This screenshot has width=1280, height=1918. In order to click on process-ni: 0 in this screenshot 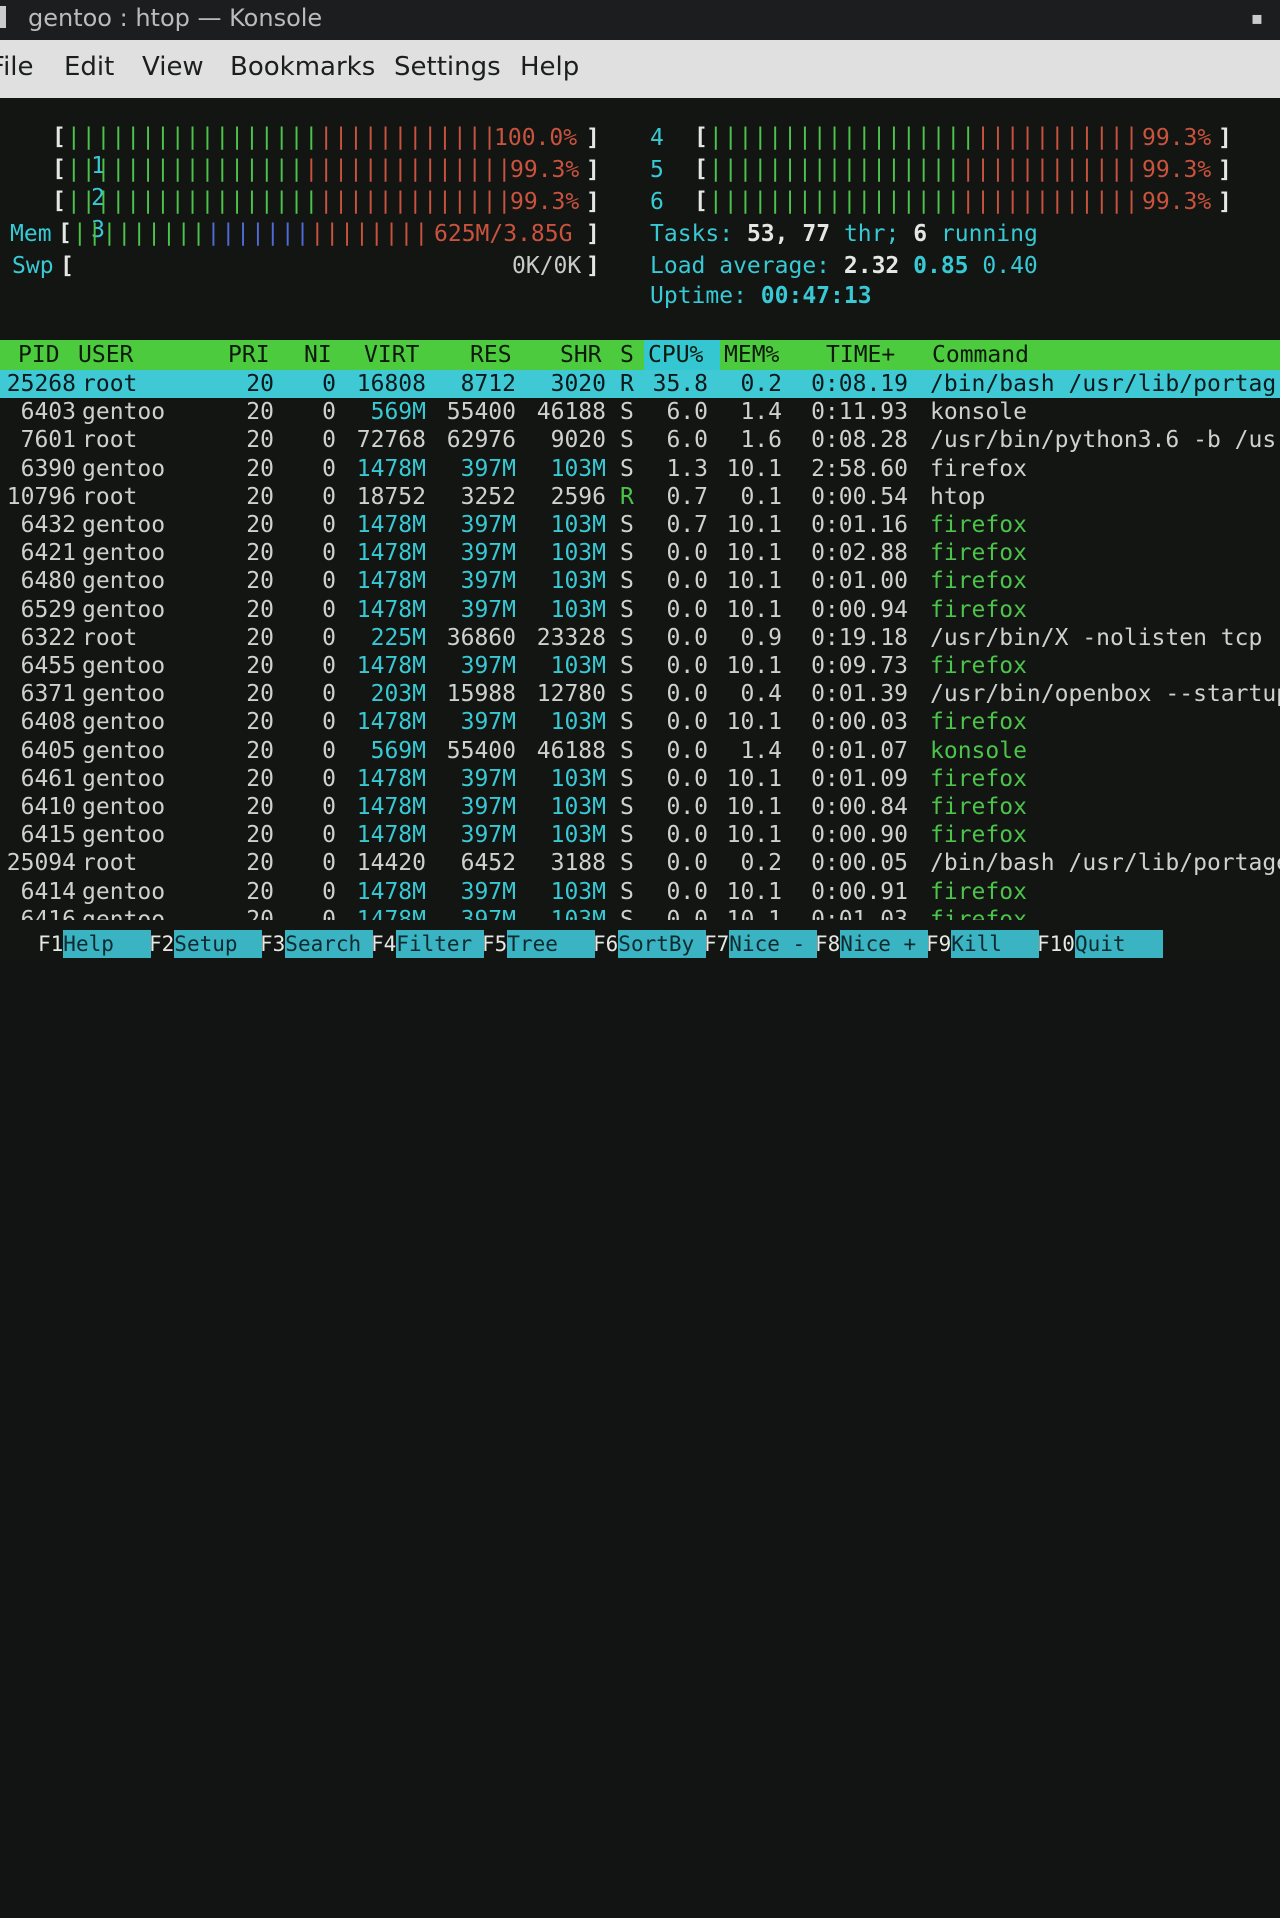, I will do `click(329, 553)`.